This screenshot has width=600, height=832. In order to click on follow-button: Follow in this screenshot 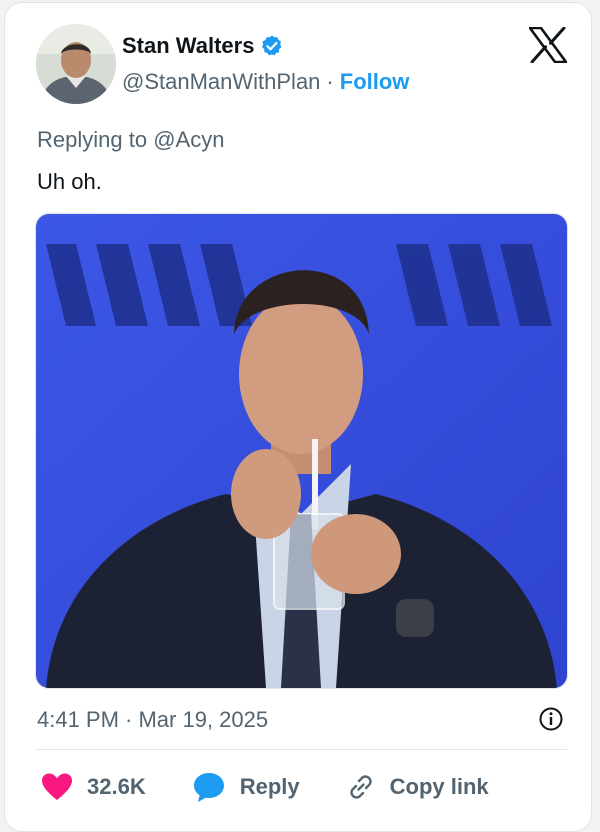, I will do `click(375, 82)`.